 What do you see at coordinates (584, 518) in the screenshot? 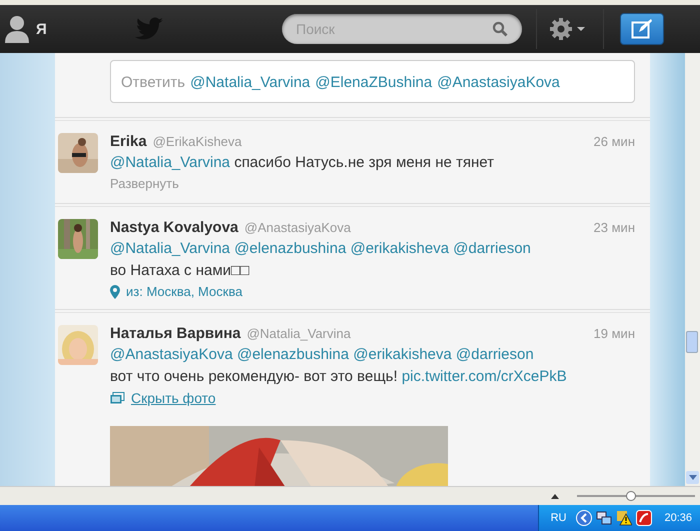
I see `chevron-icon` at bounding box center [584, 518].